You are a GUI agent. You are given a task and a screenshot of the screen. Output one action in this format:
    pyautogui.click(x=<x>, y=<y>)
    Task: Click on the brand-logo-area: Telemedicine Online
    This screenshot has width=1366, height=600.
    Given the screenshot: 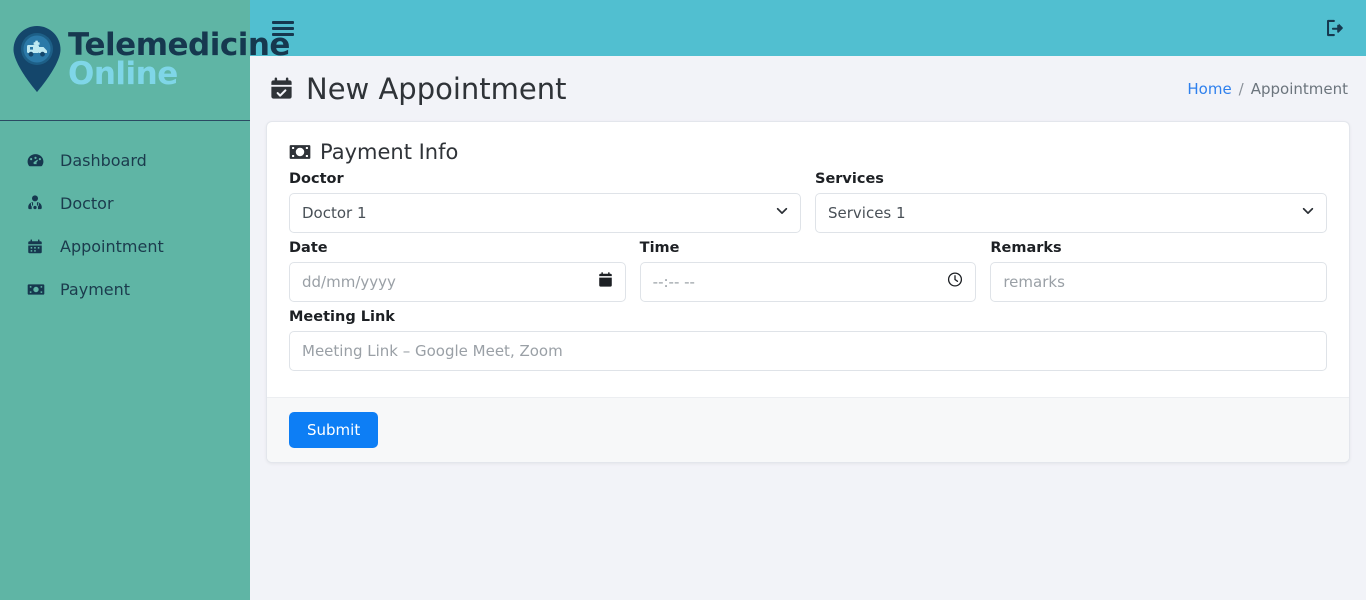 What is the action you would take?
    pyautogui.click(x=145, y=60)
    